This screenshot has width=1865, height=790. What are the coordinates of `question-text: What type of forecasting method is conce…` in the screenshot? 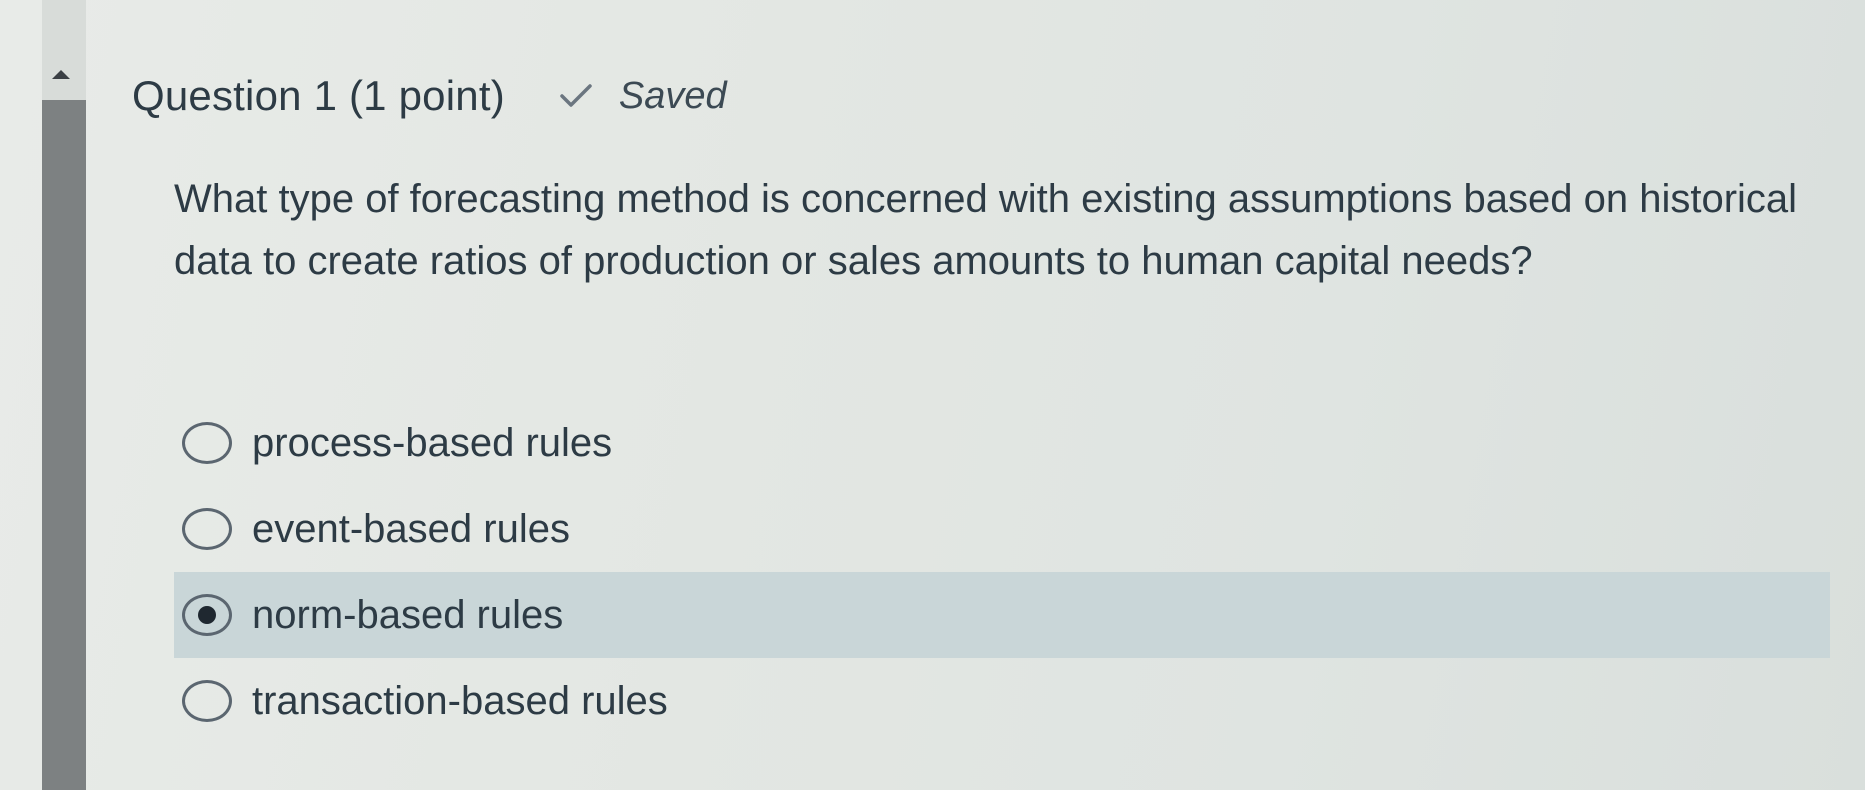 It's located at (986, 230).